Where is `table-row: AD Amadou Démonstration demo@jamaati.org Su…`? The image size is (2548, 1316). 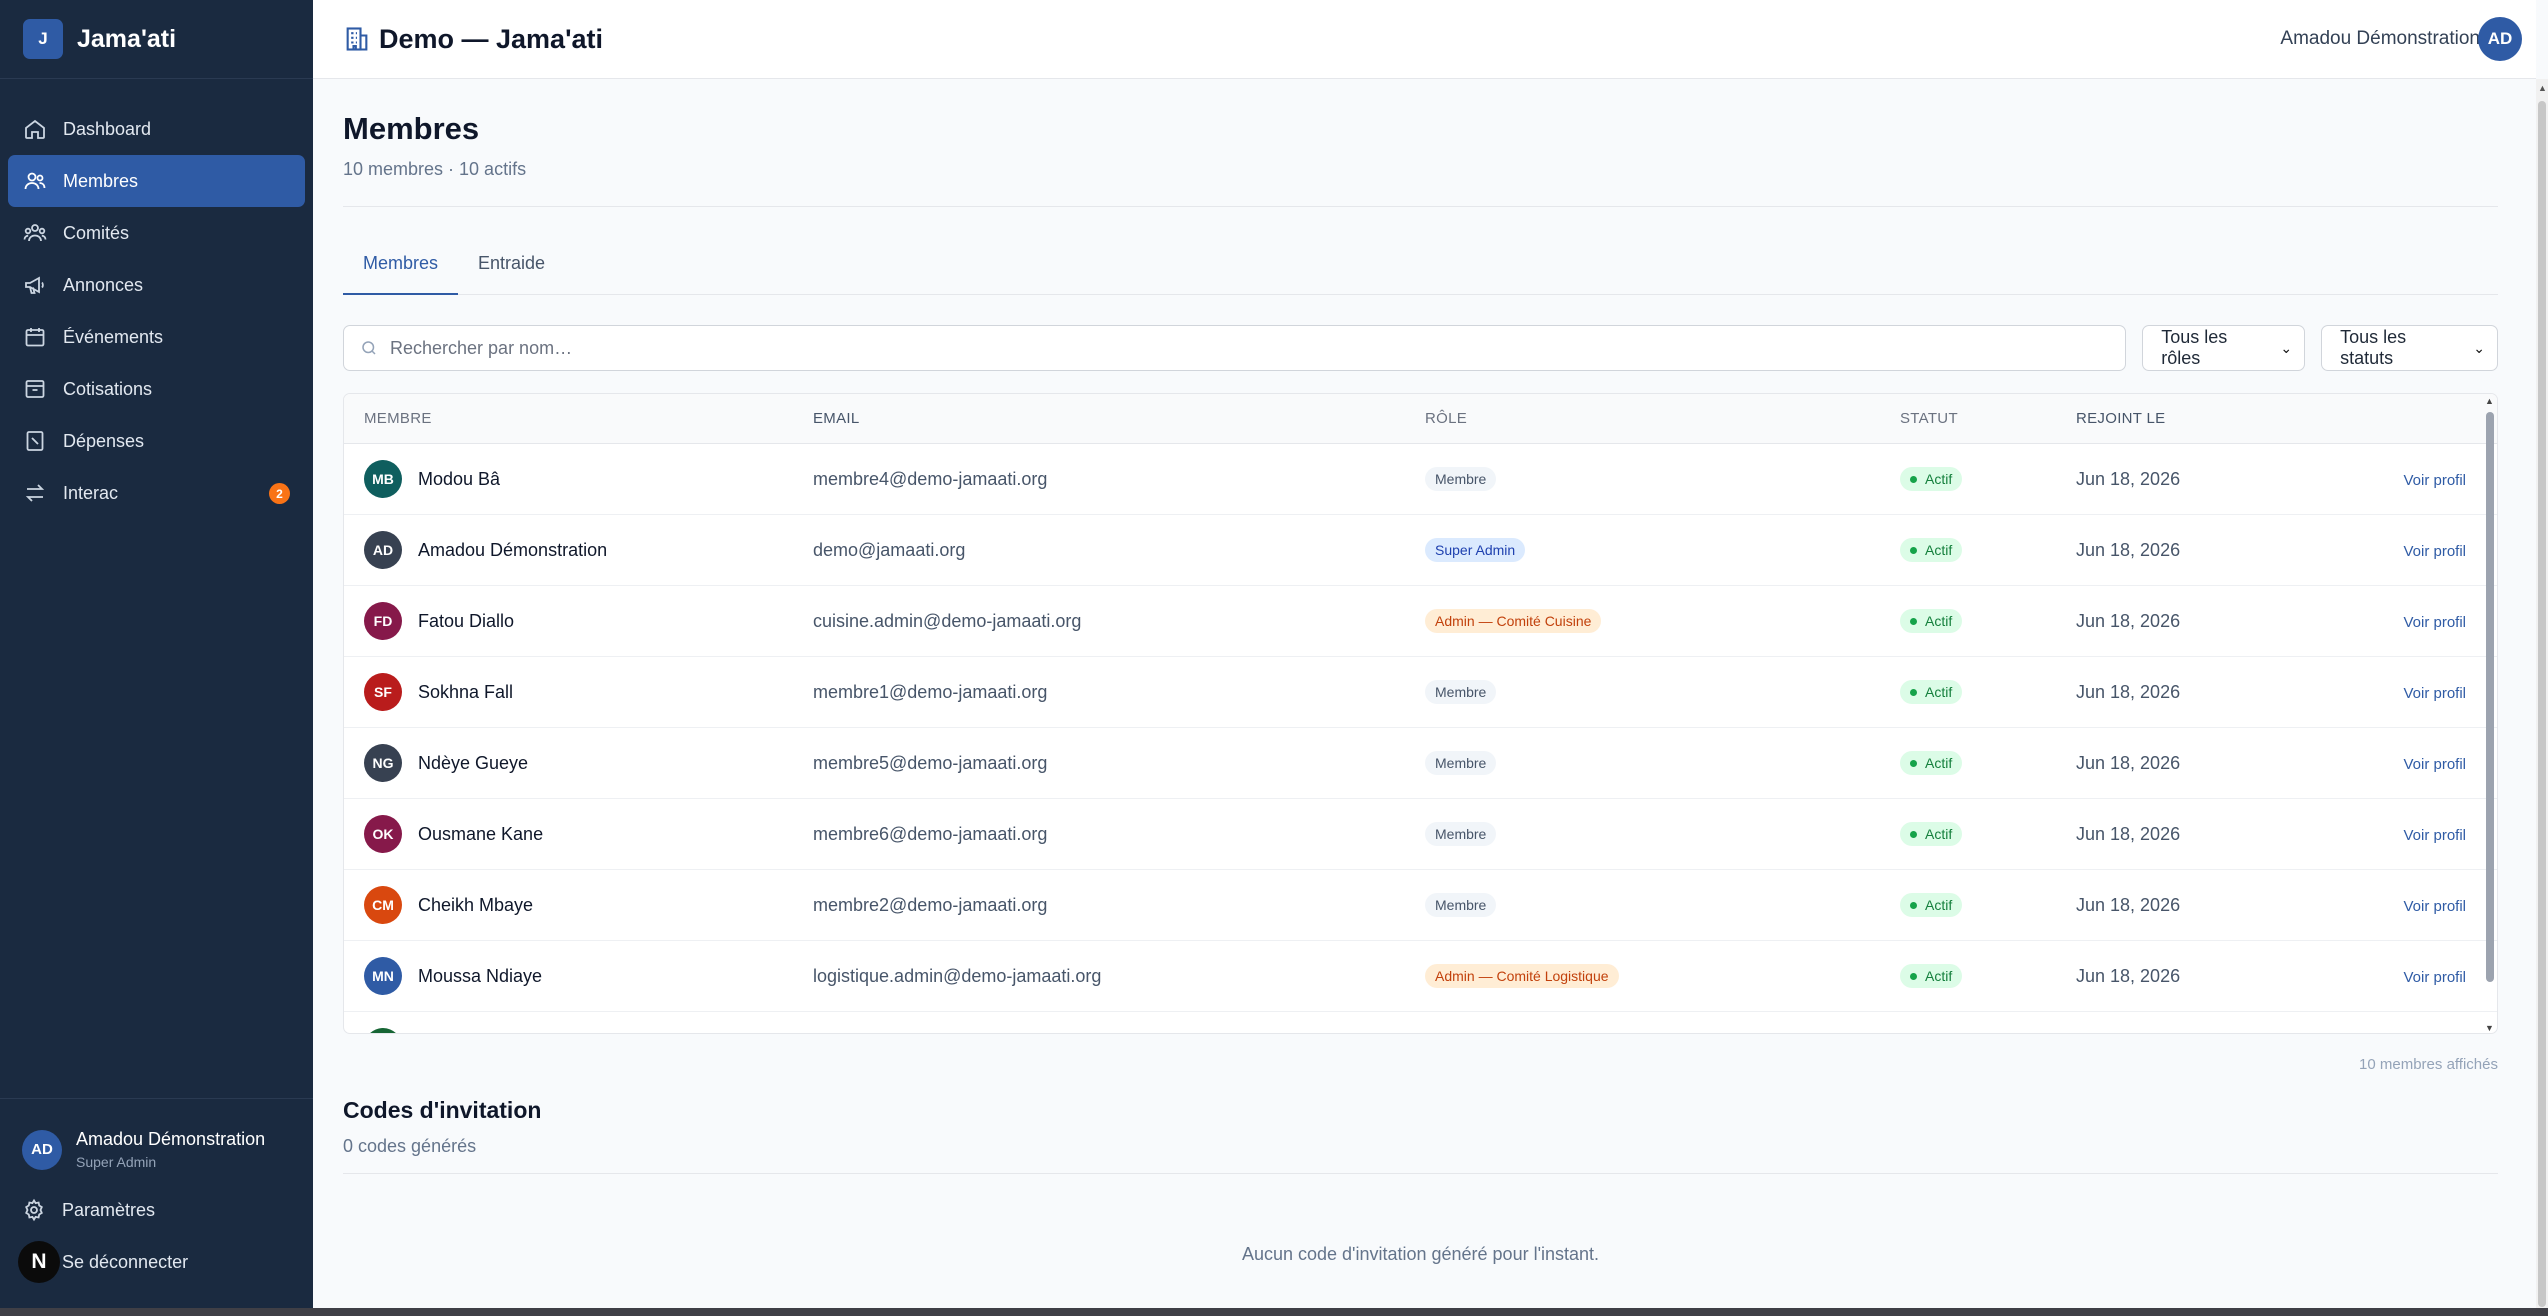 table-row: AD Amadou Démonstration demo@jamaati.org Su… is located at coordinates (1420, 550).